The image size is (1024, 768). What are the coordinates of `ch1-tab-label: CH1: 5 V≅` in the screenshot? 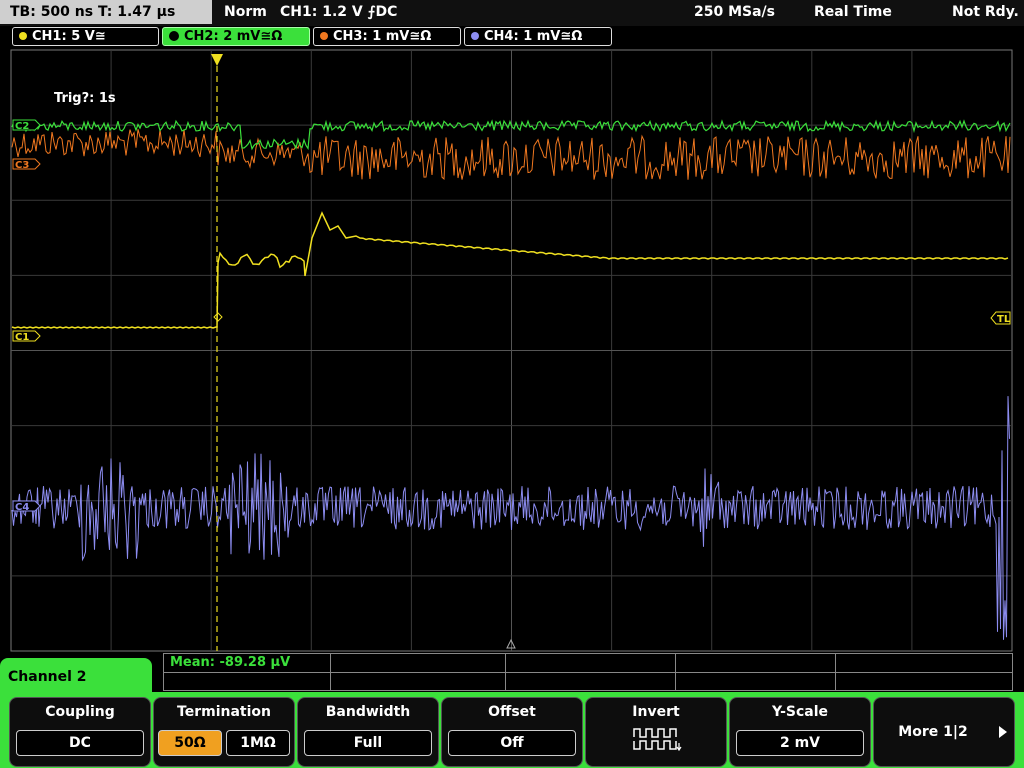 It's located at (69, 36).